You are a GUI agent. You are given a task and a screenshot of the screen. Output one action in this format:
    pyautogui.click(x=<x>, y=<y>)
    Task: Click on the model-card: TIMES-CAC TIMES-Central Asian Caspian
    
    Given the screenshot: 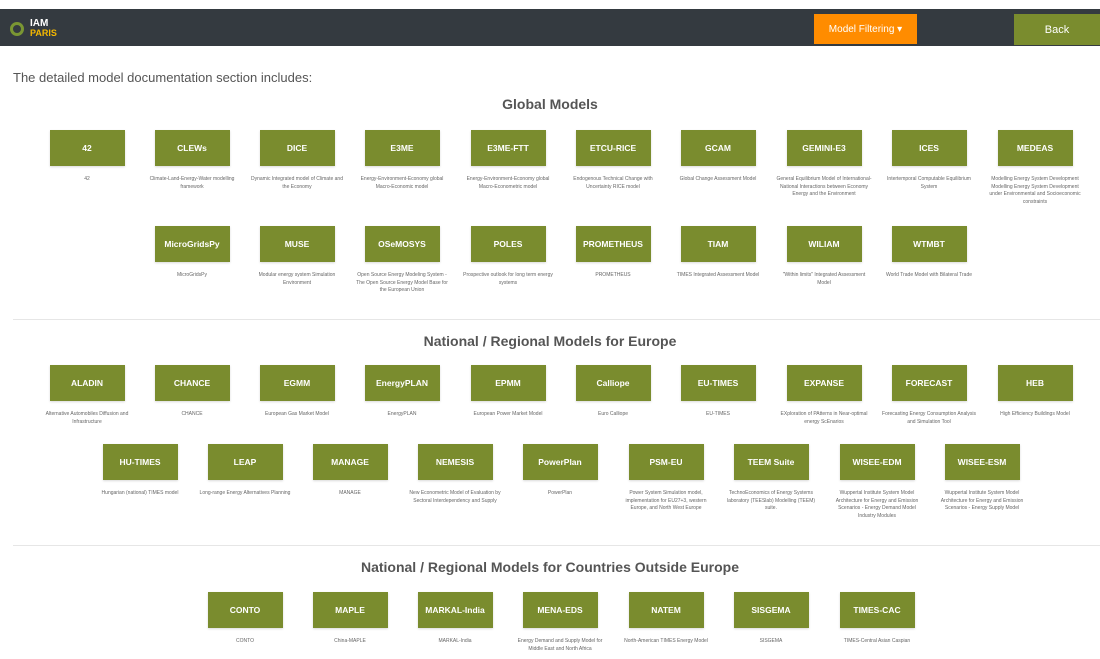 What is the action you would take?
    pyautogui.click(x=877, y=619)
    